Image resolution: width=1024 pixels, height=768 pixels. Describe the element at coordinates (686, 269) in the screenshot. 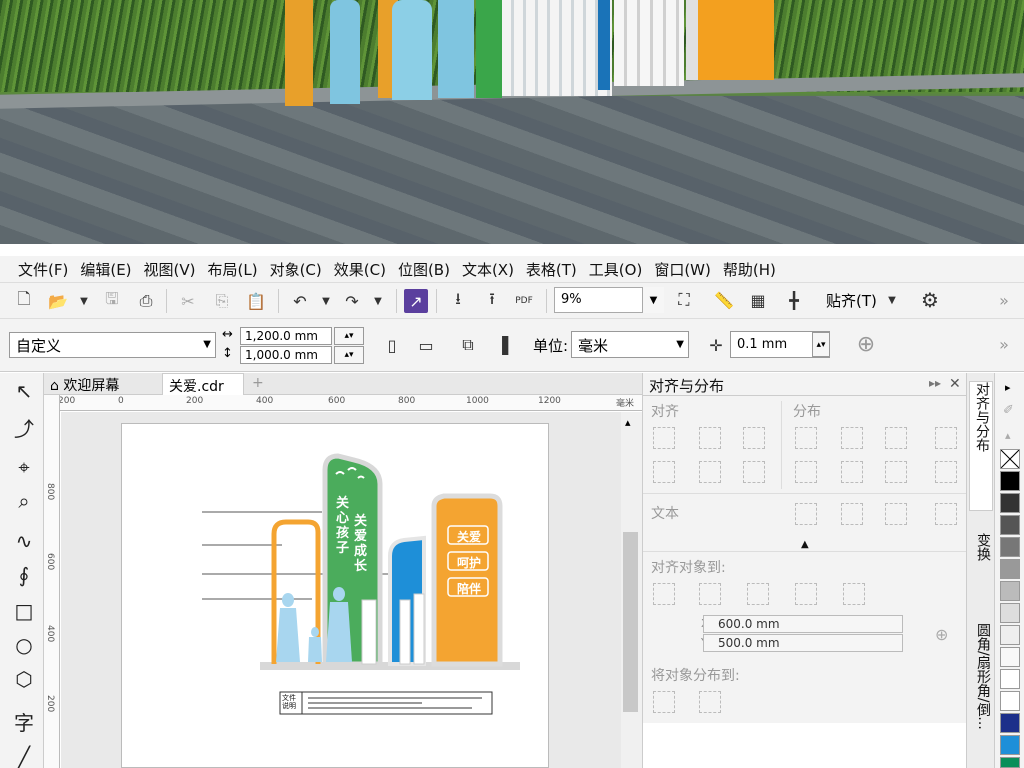

I see `menu-window: 窗口(W)` at that location.